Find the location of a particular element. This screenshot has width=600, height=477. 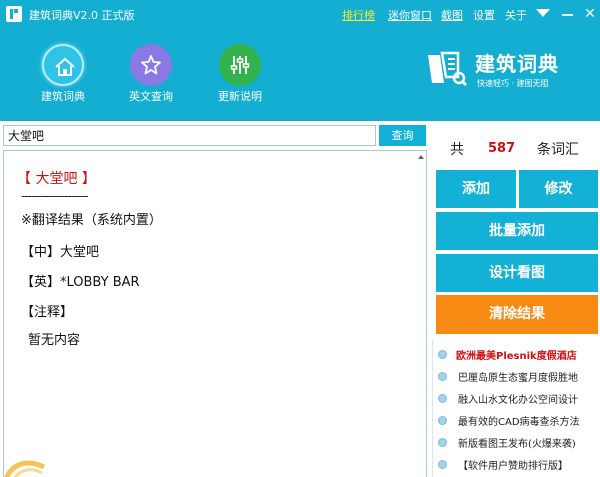

brand-logo: 建筑词典 快速轻巧 · 建图无阻 is located at coordinates (509, 71).